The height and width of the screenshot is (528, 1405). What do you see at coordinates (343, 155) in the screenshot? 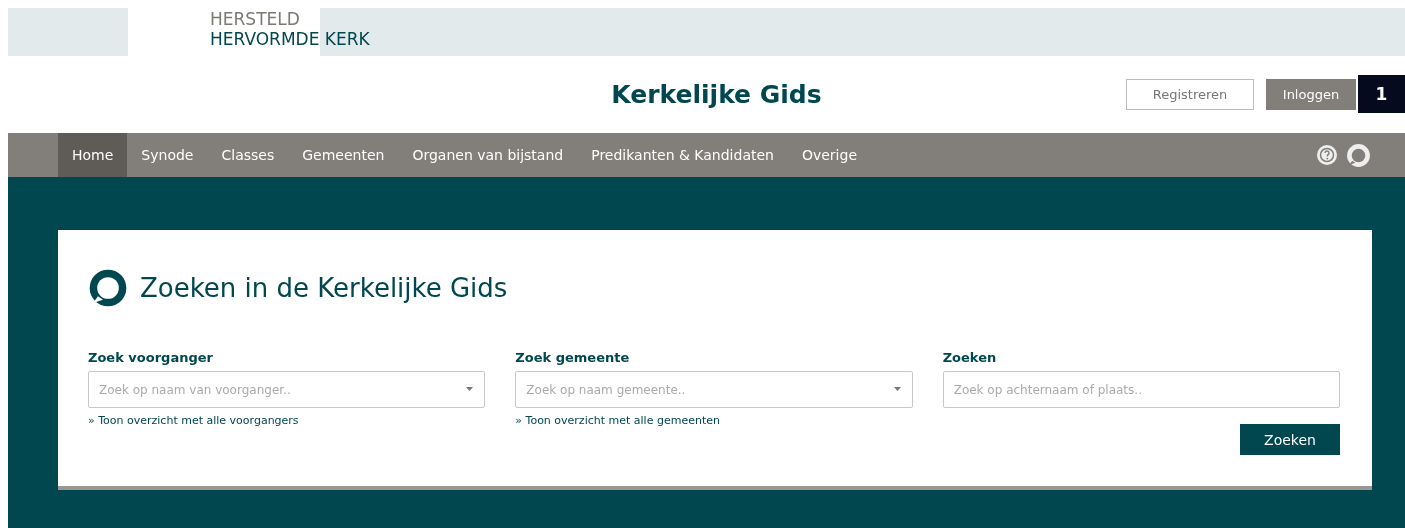
I see `nav-item: Gemeenten` at bounding box center [343, 155].